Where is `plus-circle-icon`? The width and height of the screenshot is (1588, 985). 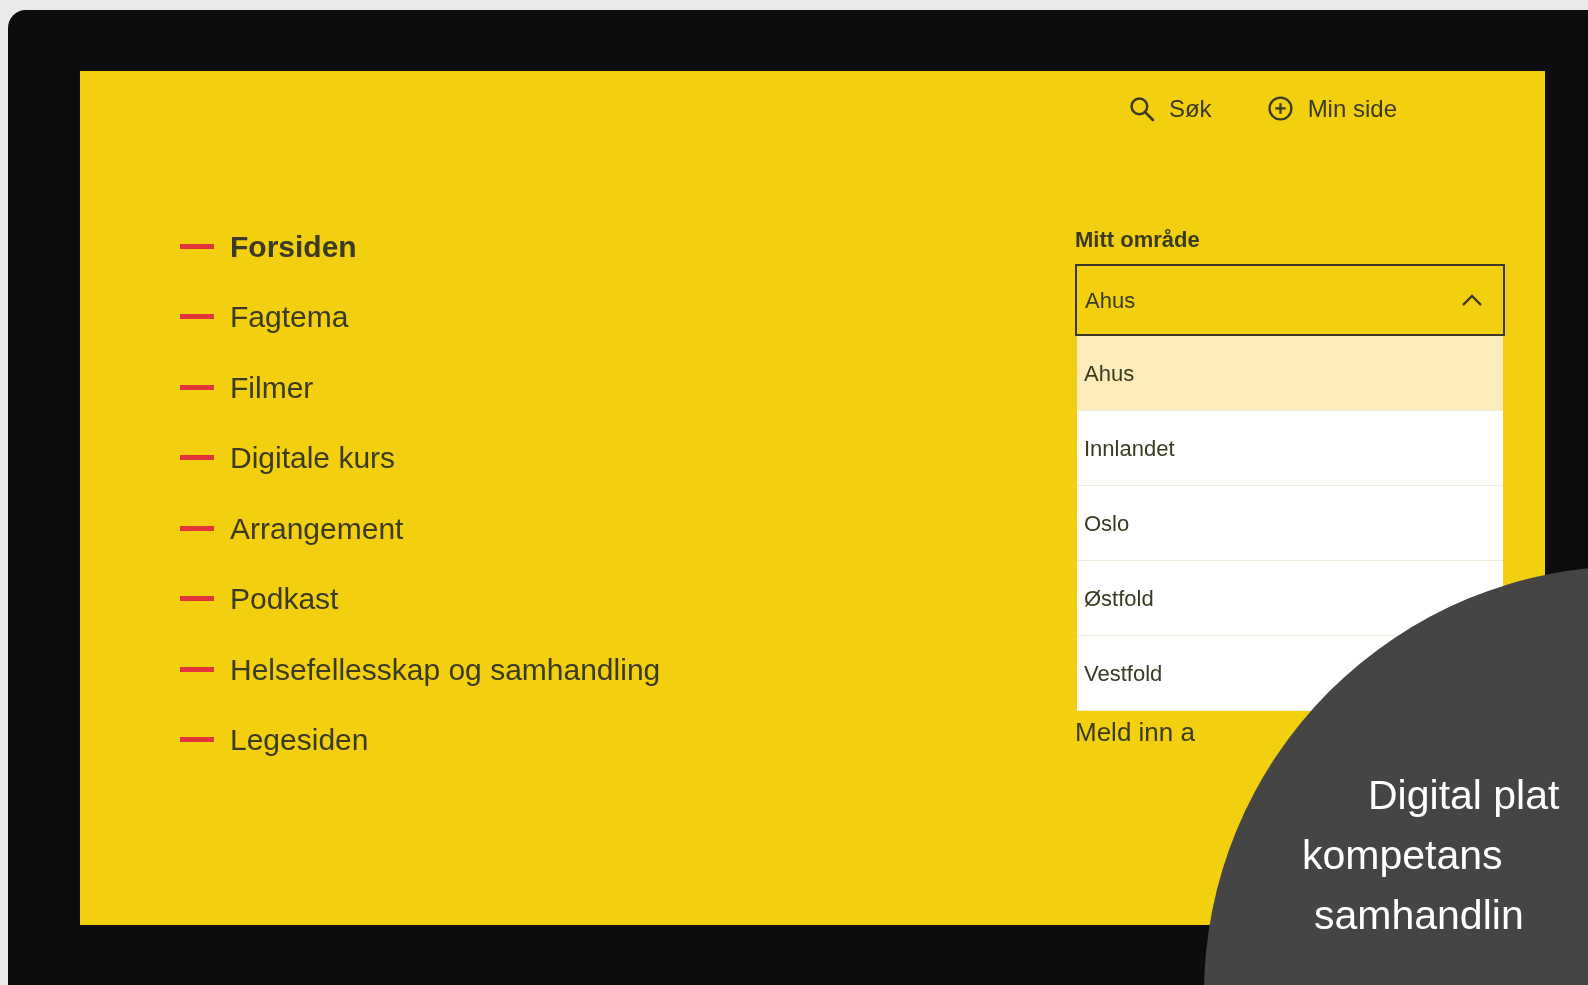
plus-circle-icon is located at coordinates (1280, 109).